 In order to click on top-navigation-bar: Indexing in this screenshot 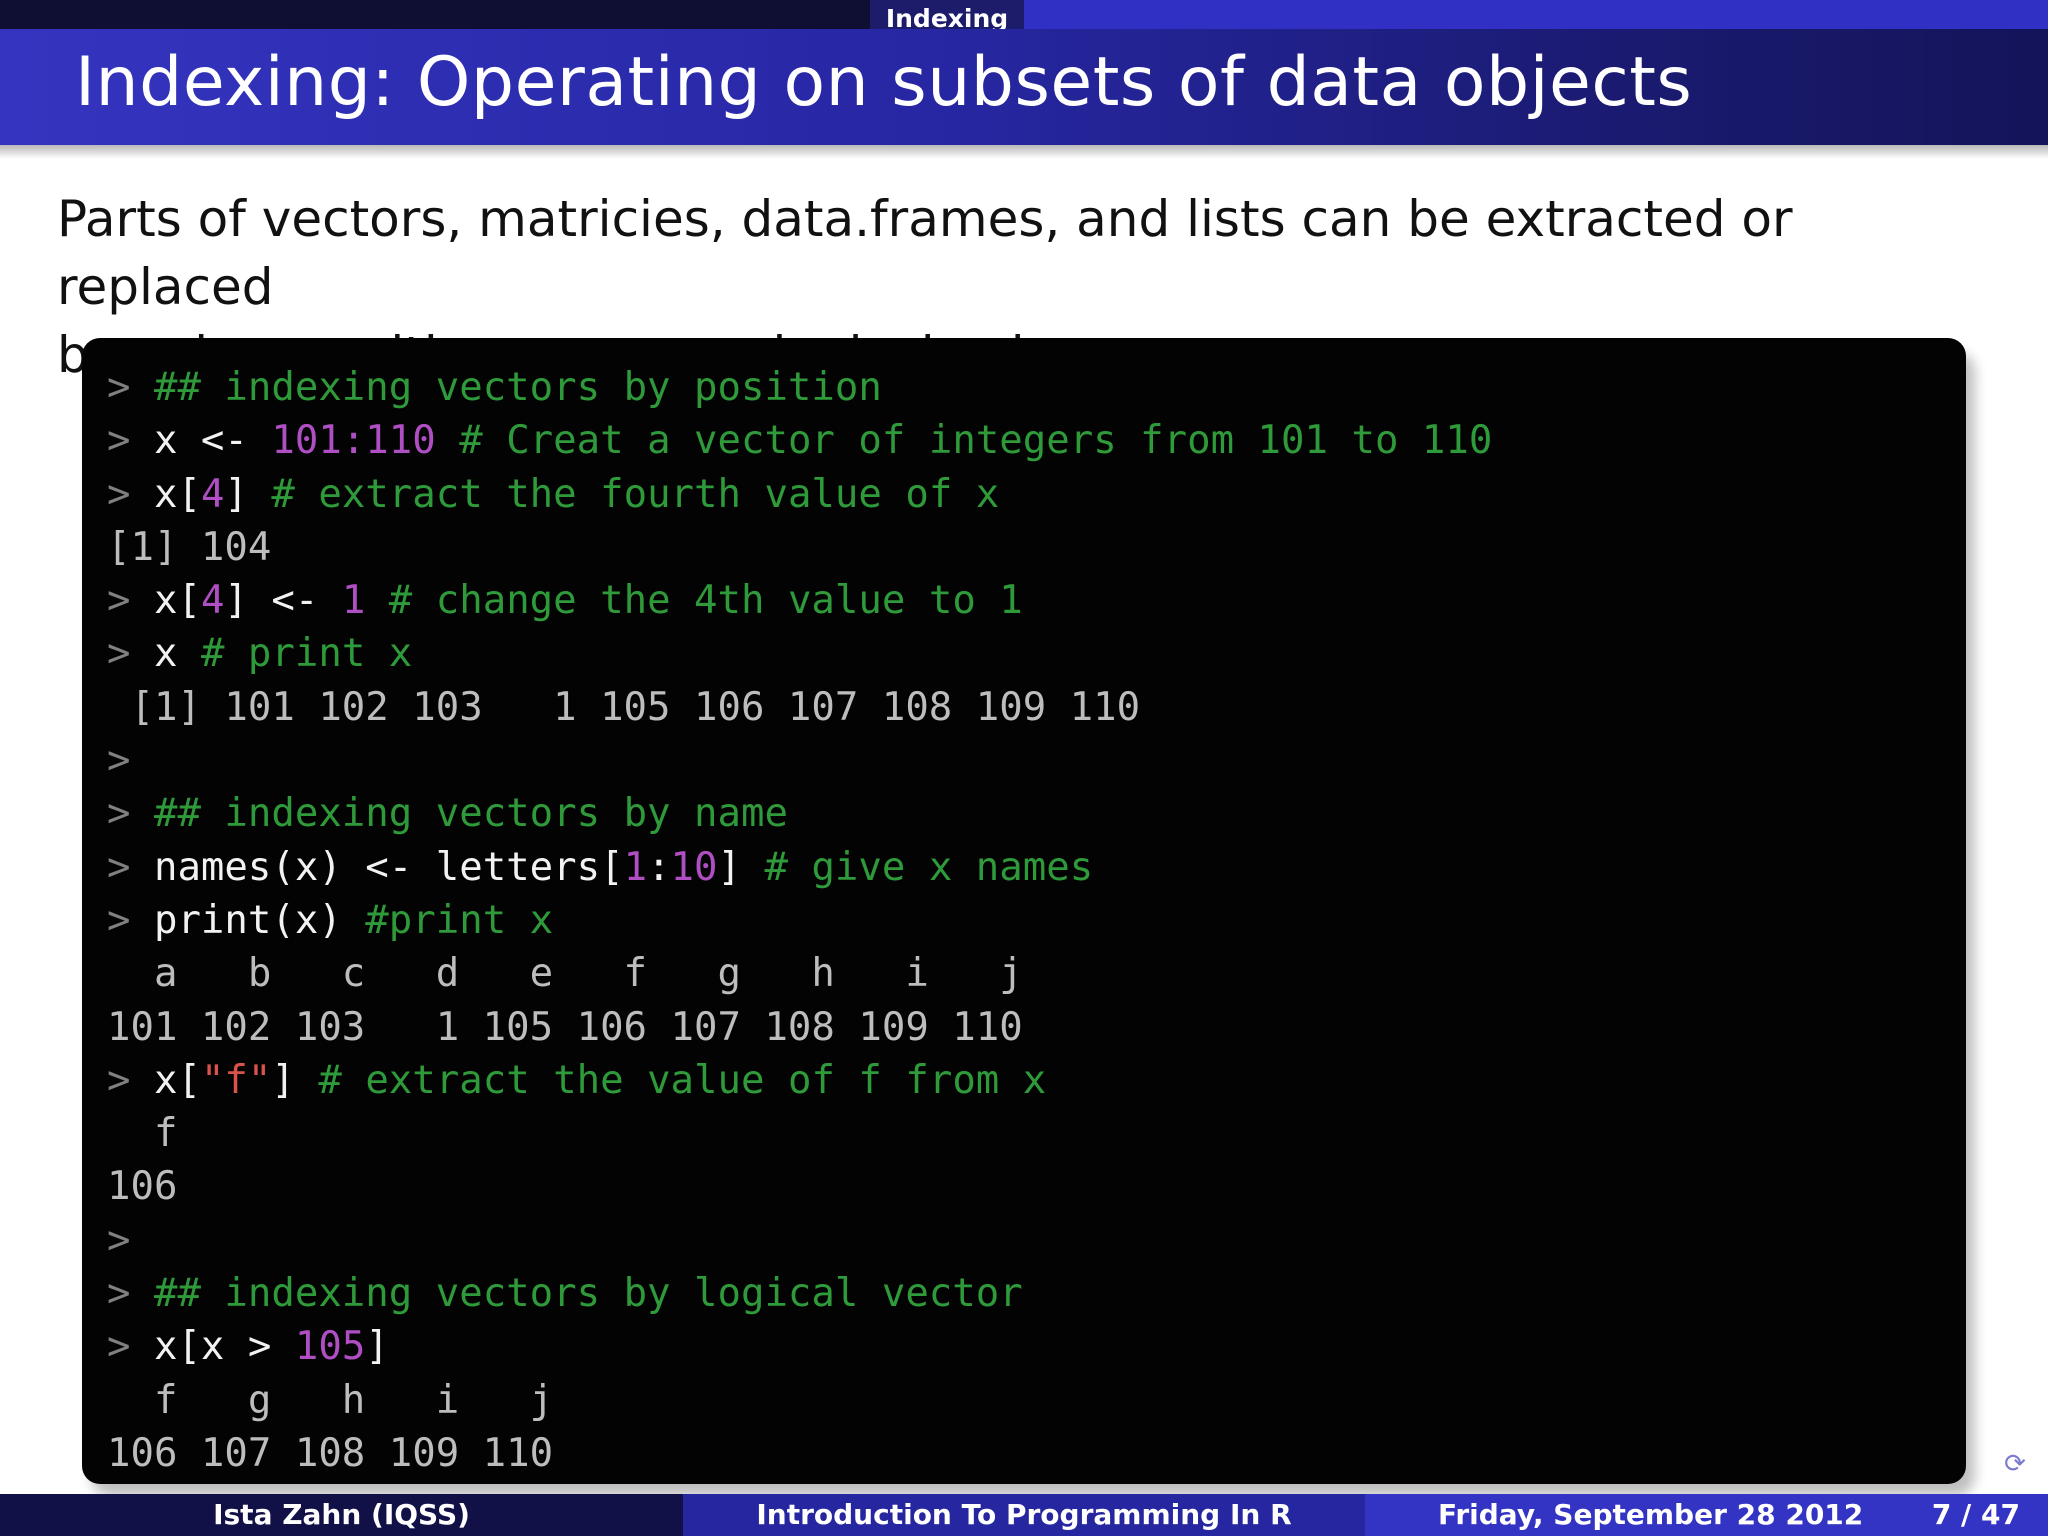, I will do `click(1024, 16)`.